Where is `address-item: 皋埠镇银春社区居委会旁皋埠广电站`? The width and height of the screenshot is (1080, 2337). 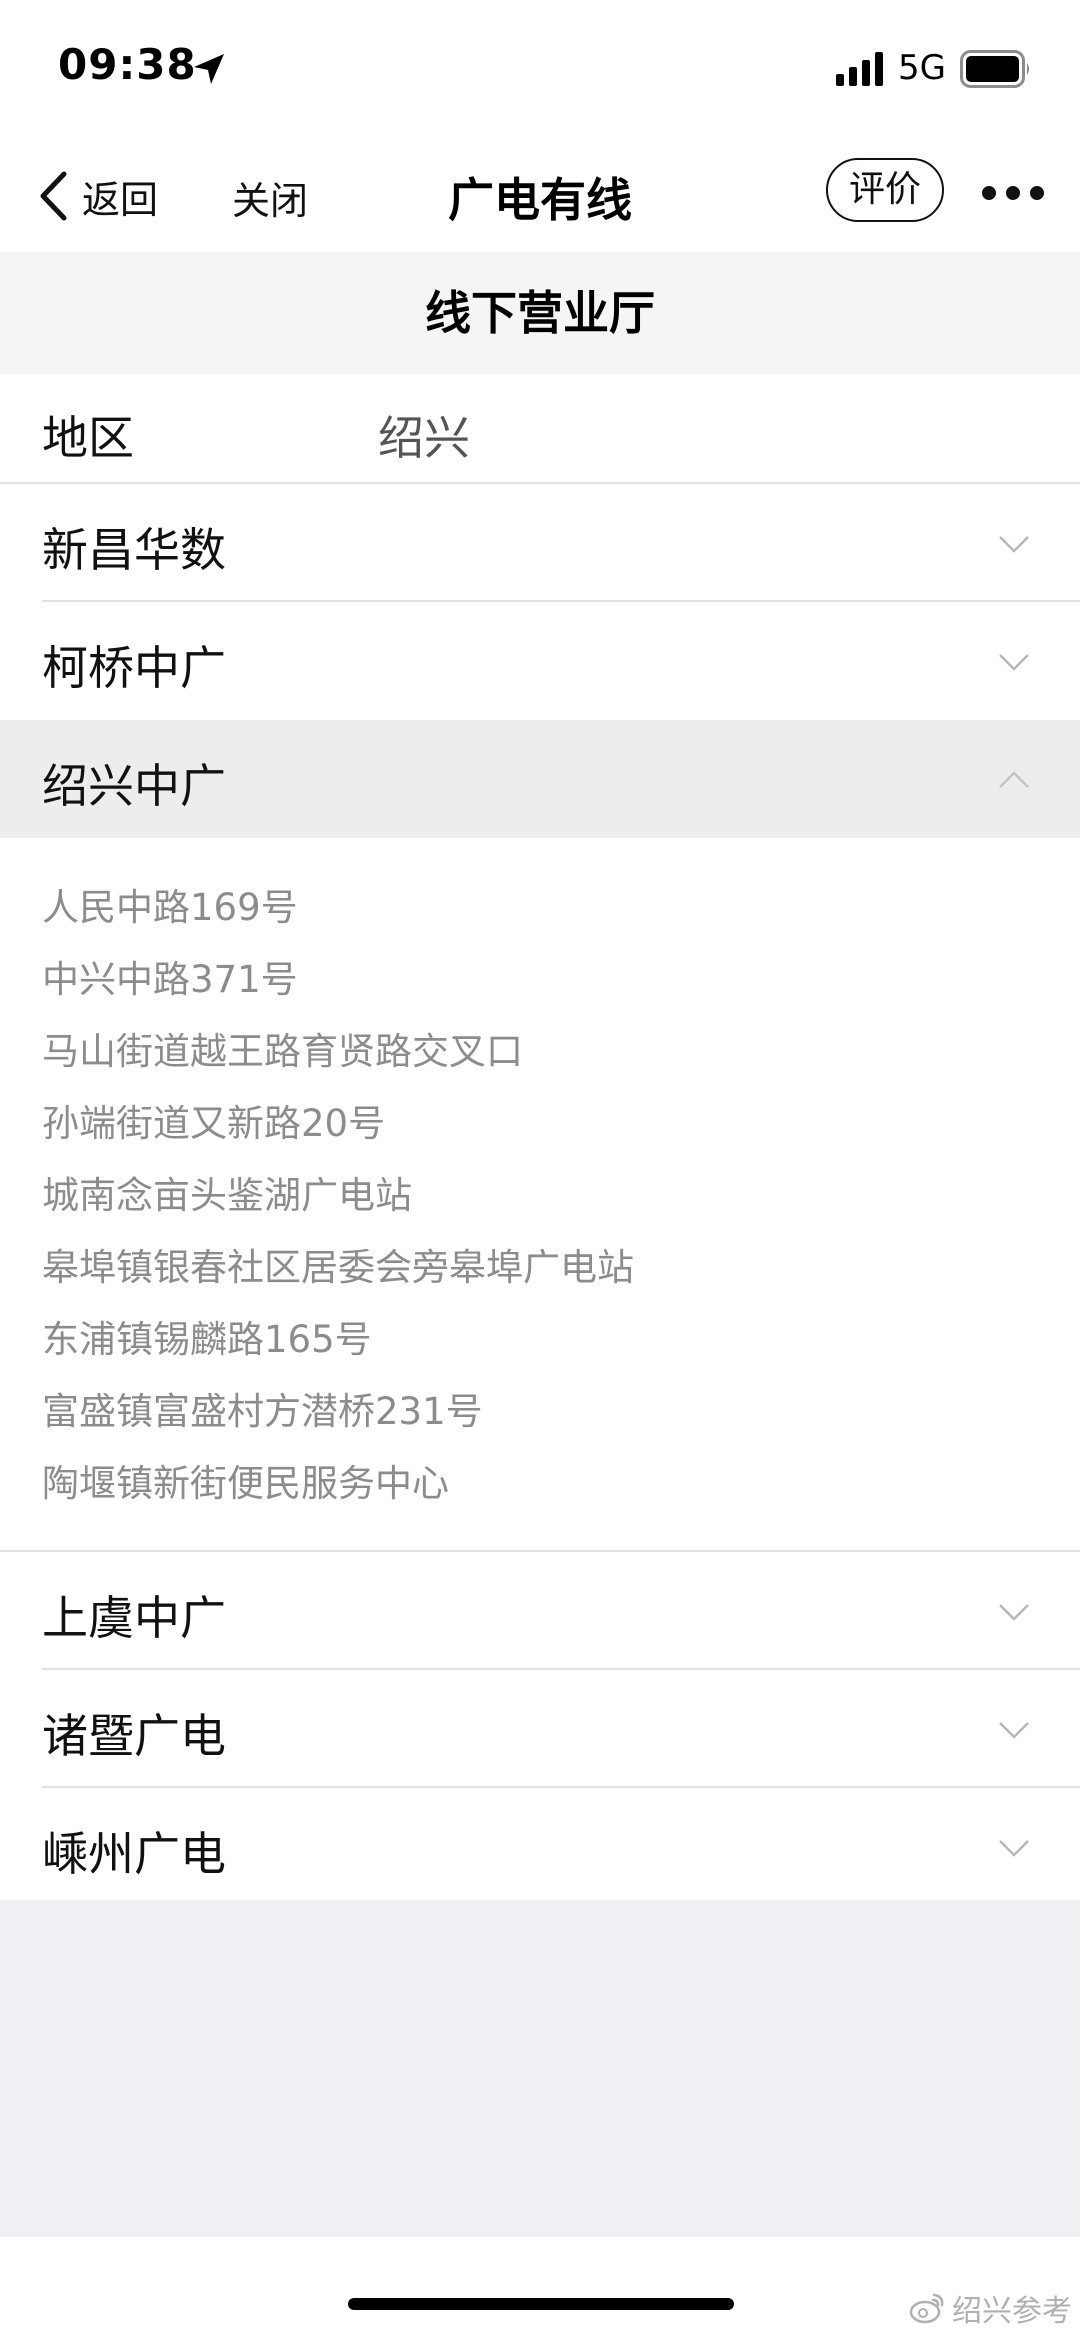
address-item: 皋埠镇银春社区居委会旁皋埠广电站 is located at coordinates (338, 1267).